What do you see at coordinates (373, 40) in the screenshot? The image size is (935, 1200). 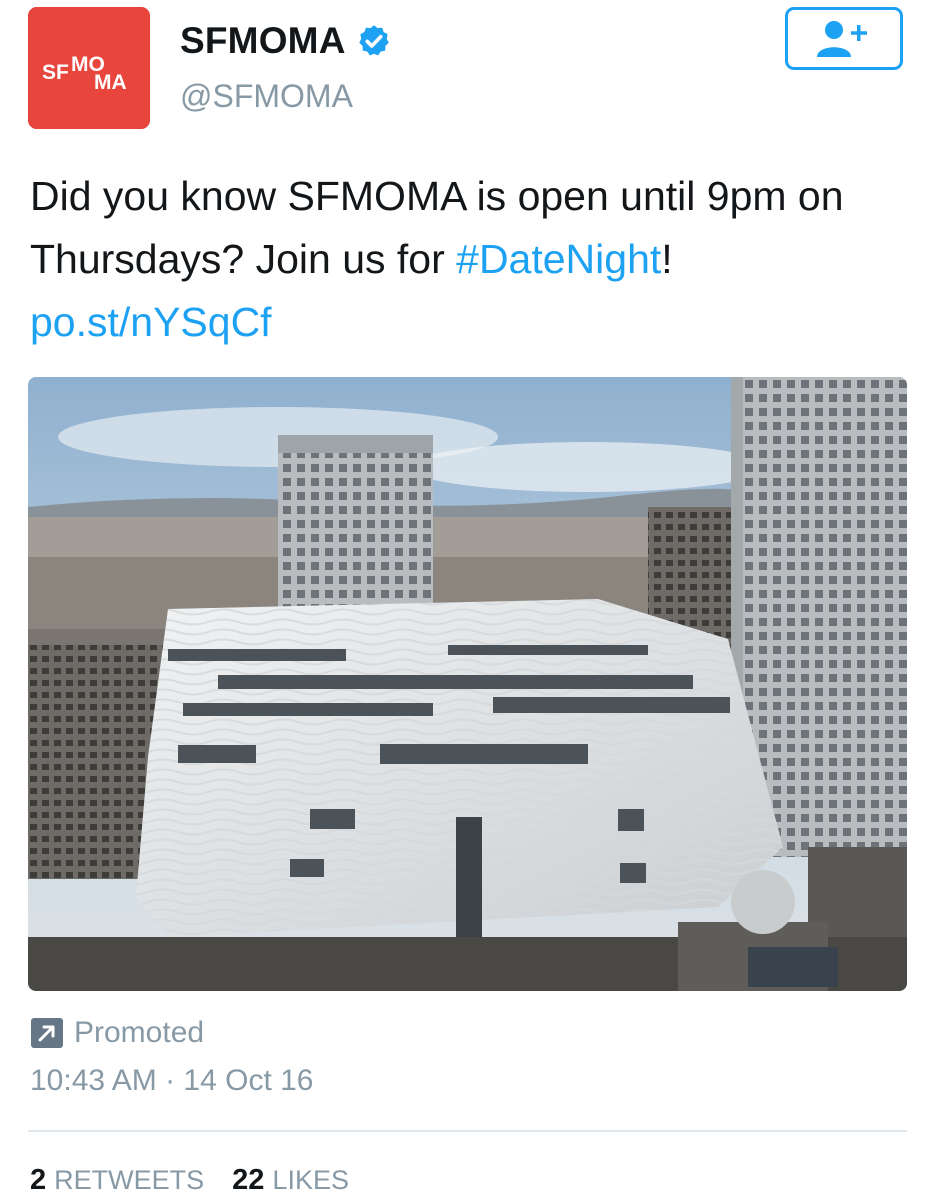 I see `verified-badge-icon` at bounding box center [373, 40].